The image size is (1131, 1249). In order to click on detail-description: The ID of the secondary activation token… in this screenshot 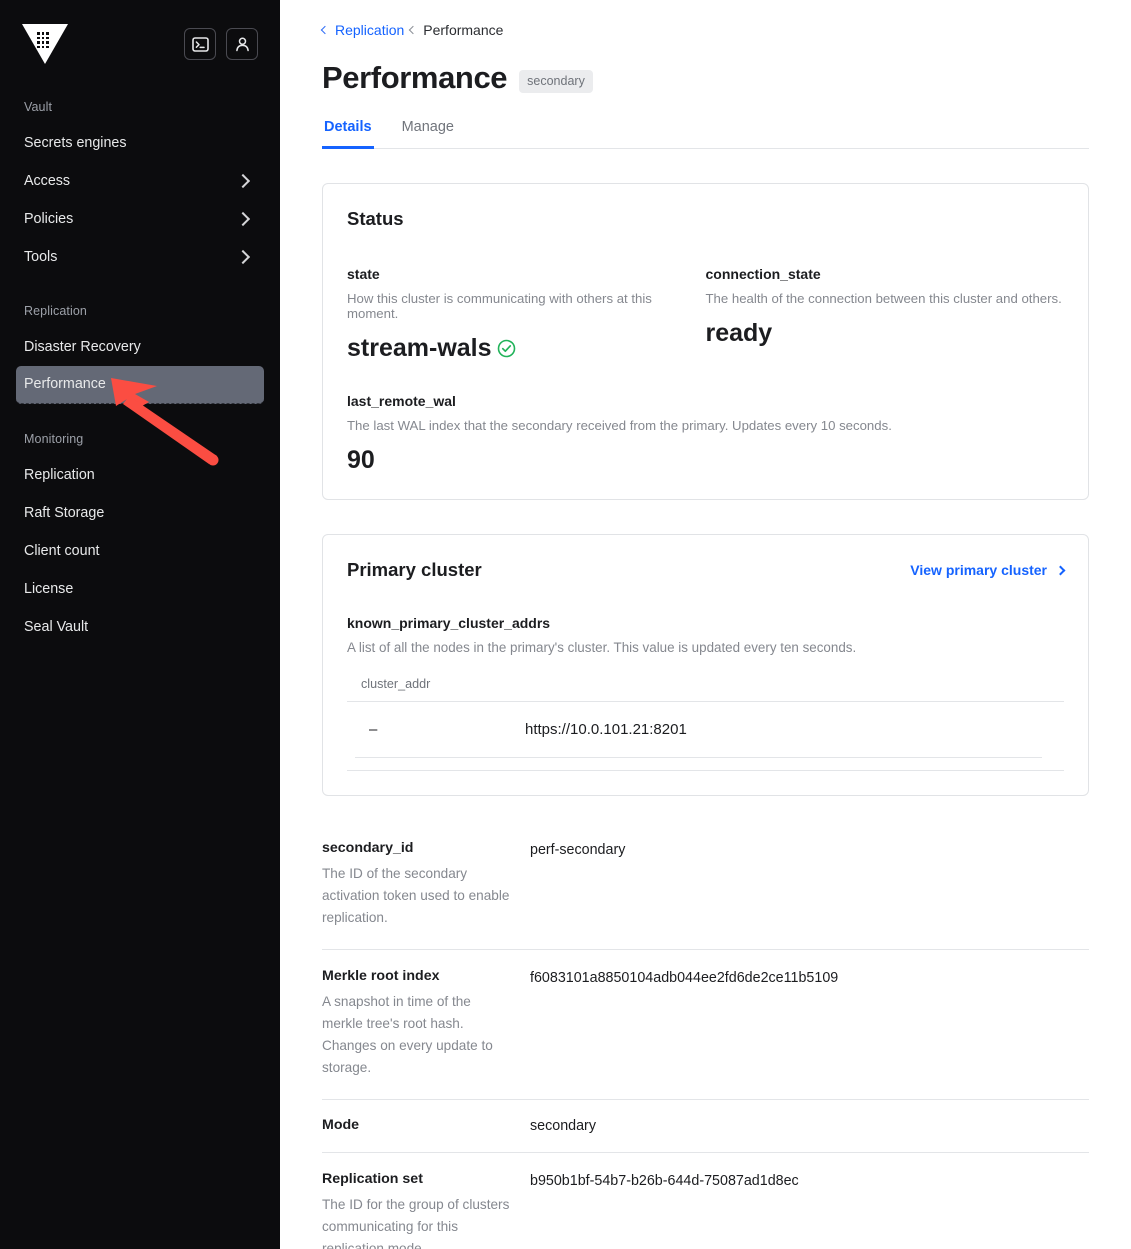, I will do `click(416, 896)`.